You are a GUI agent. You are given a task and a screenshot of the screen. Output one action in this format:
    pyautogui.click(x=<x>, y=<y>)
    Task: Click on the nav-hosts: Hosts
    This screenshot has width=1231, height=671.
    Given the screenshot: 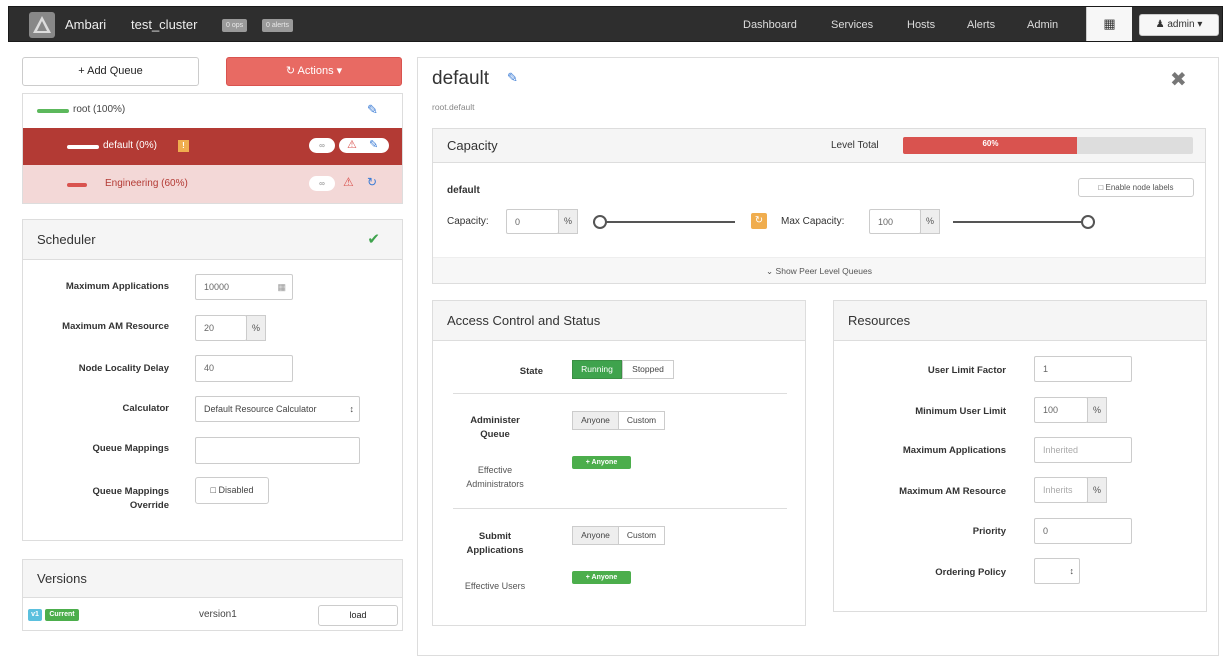 What is the action you would take?
    pyautogui.click(x=921, y=25)
    